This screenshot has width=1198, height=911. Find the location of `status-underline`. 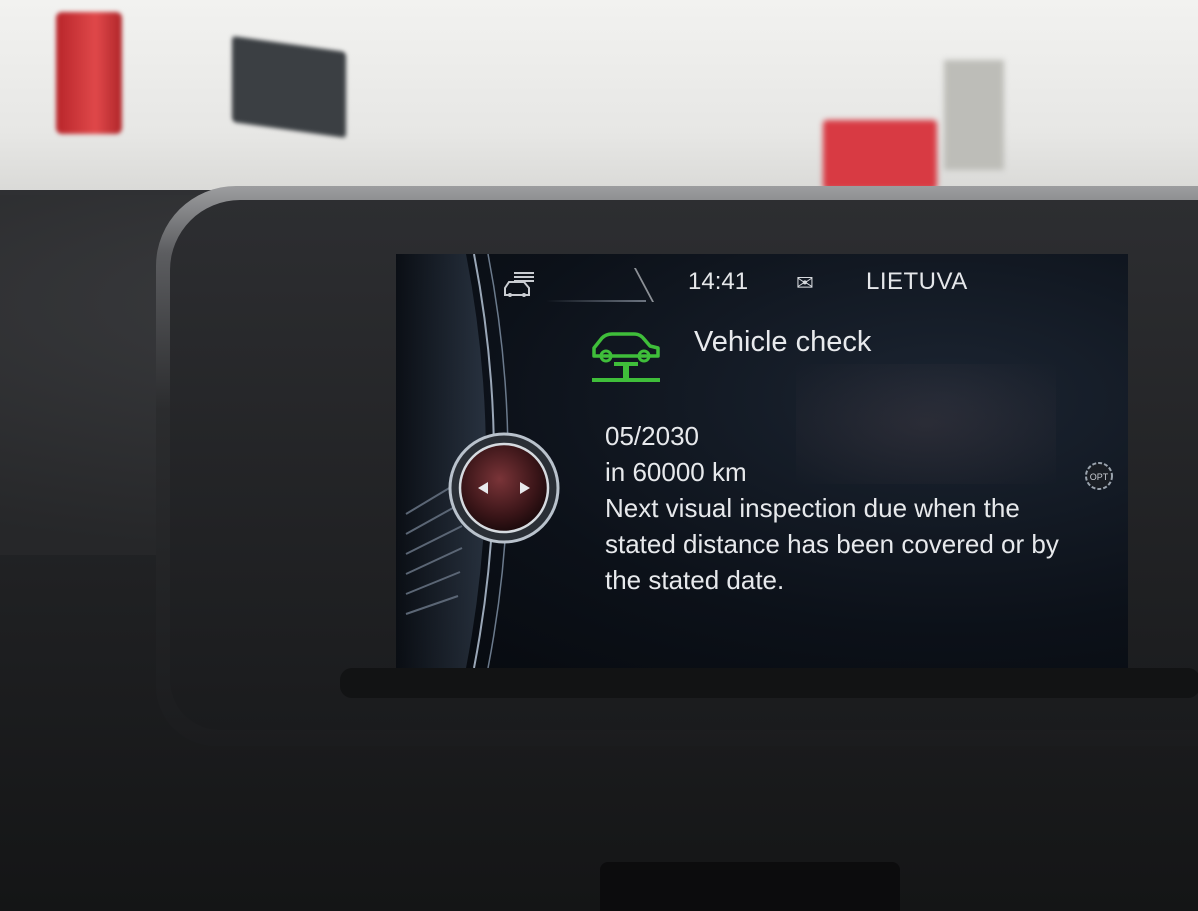

status-underline is located at coordinates (596, 301).